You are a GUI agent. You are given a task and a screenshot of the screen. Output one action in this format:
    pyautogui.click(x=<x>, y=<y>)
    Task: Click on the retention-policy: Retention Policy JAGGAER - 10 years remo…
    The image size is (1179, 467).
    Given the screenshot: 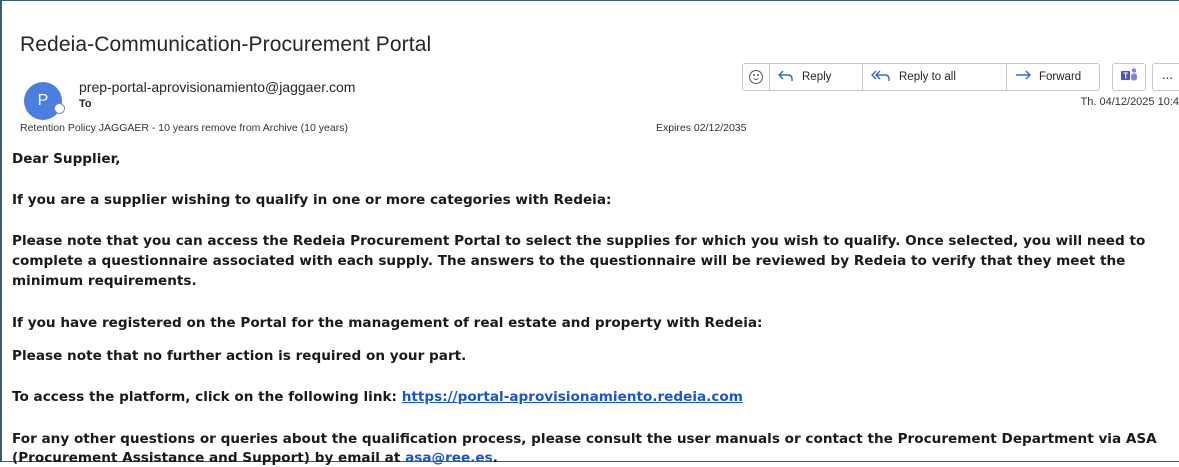 What is the action you would take?
    pyautogui.click(x=184, y=128)
    